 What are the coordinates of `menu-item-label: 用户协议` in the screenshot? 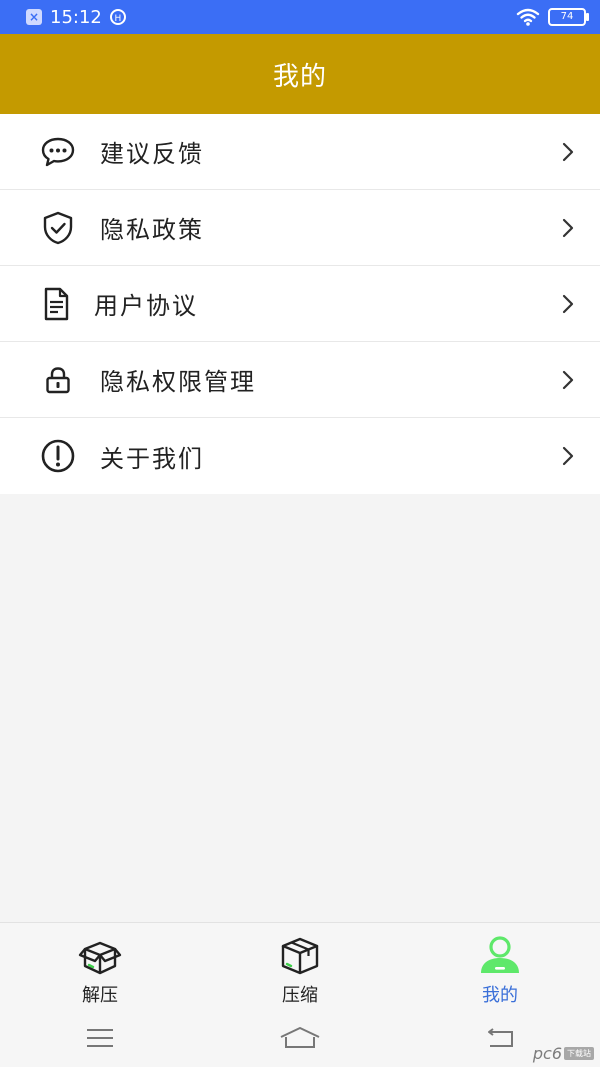 It's located at (146, 306).